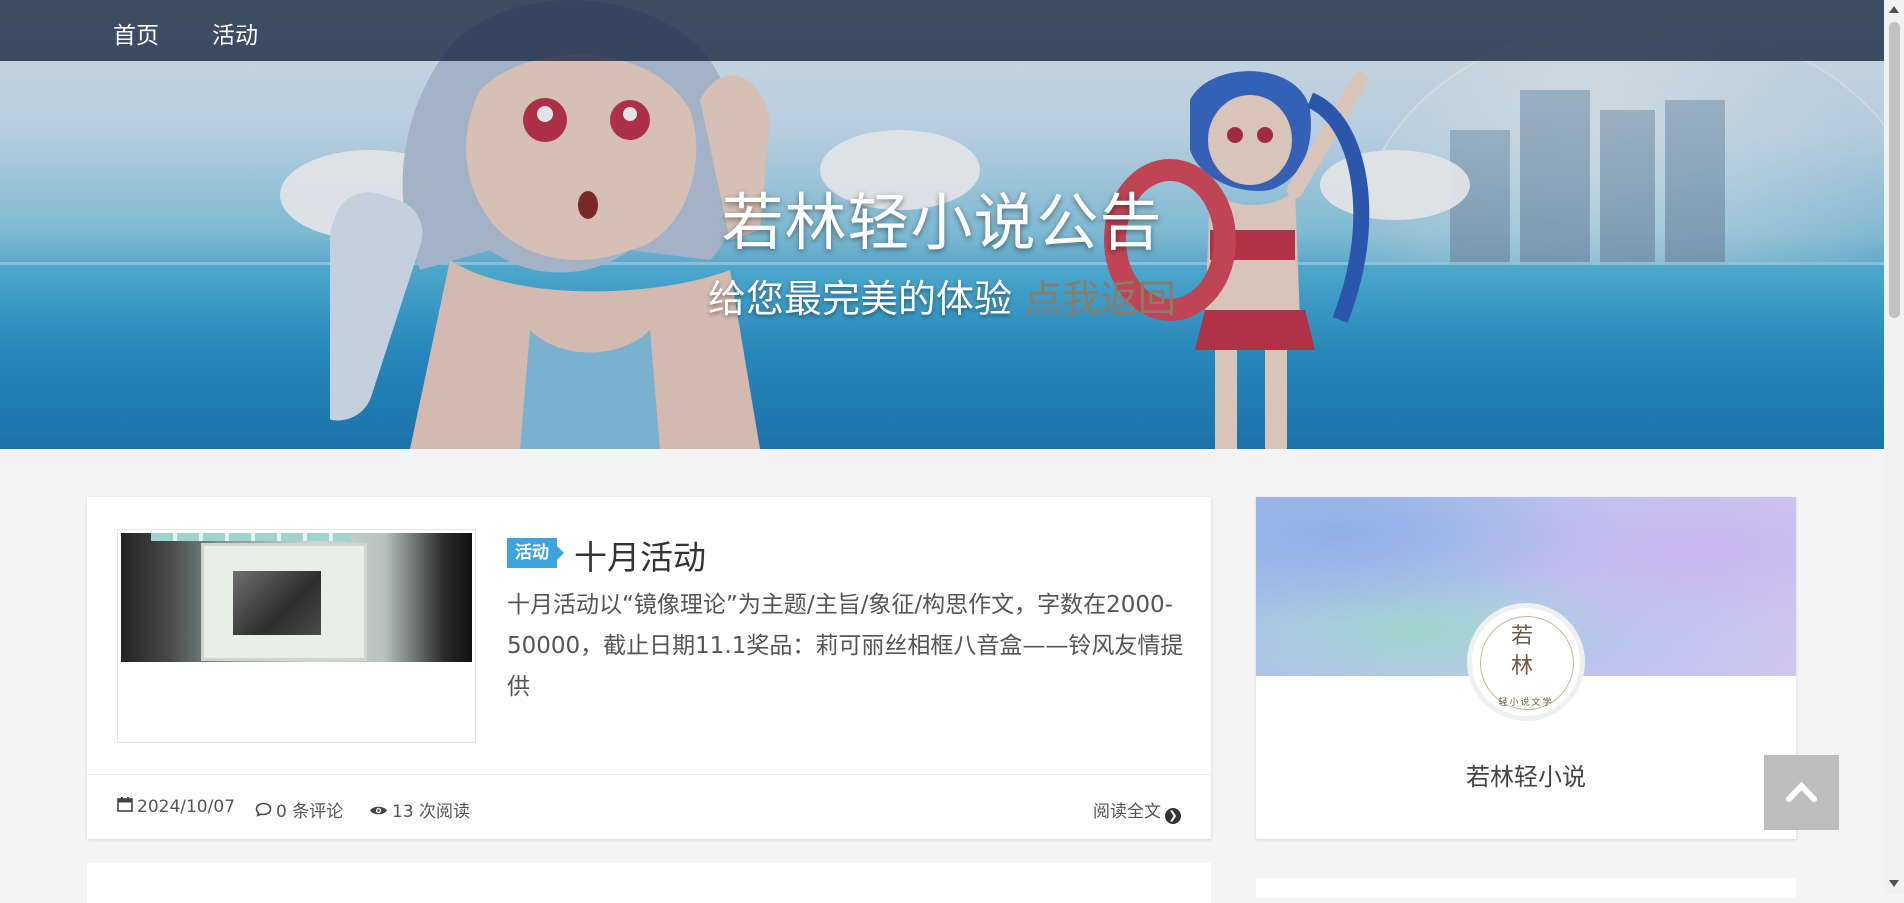 The width and height of the screenshot is (1904, 903). What do you see at coordinates (1894, 170) in the screenshot?
I see `scrollbar-thumb` at bounding box center [1894, 170].